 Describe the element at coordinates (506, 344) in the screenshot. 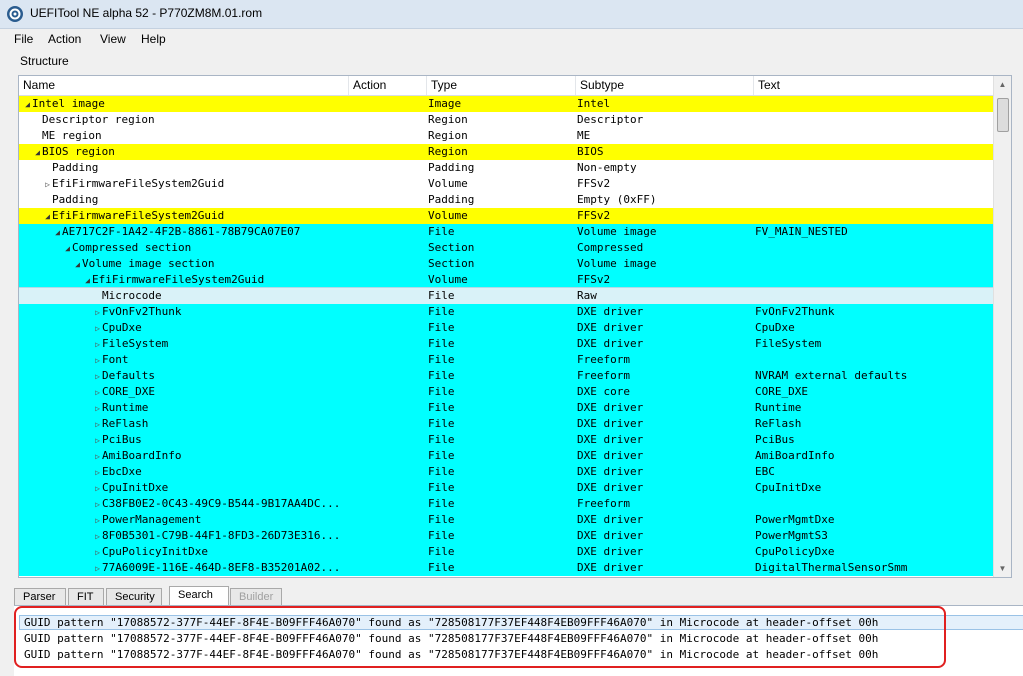

I see `tree-row: ▷ FileSystem File DXE driver FileSystem` at that location.